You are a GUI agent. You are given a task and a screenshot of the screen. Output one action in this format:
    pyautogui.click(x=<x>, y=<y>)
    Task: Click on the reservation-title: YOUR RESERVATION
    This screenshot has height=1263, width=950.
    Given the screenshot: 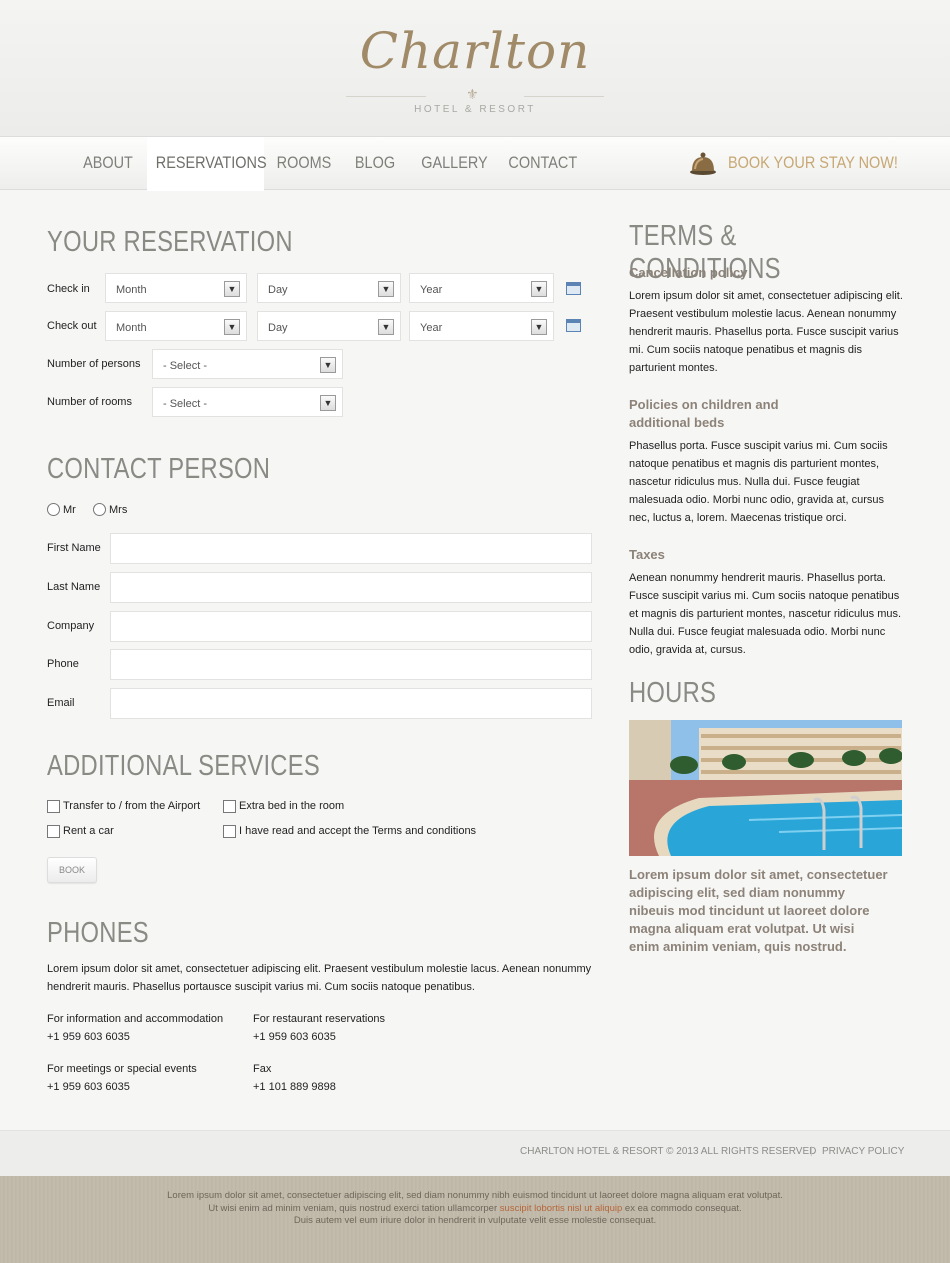 What is the action you would take?
    pyautogui.click(x=170, y=242)
    